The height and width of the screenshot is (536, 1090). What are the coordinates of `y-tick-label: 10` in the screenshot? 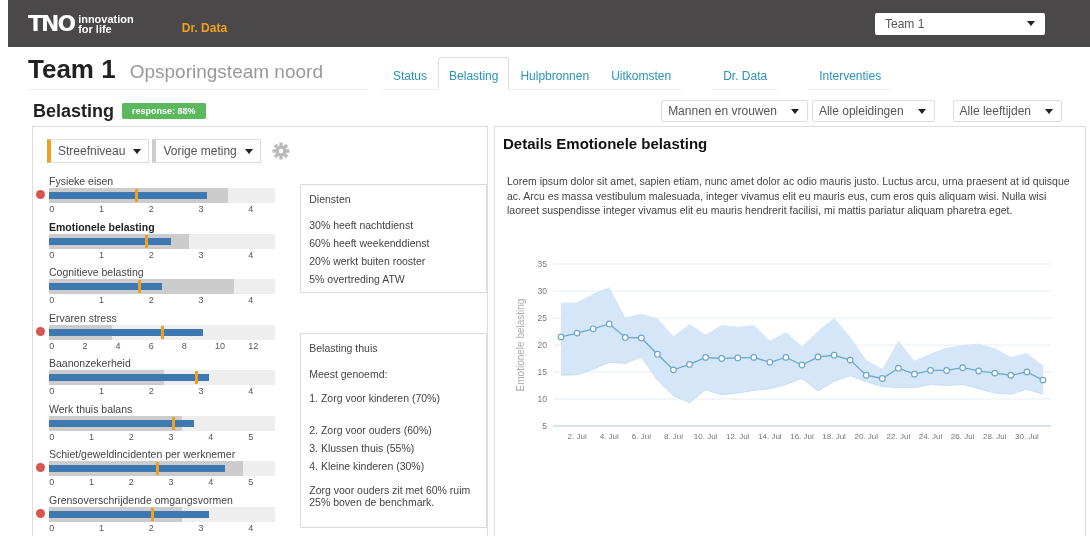 It's located at (542, 398).